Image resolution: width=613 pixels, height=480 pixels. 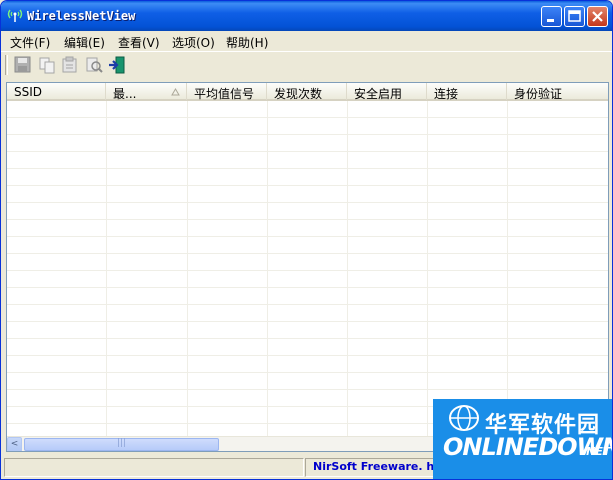 I want to click on copy-icon, so click(x=47, y=65).